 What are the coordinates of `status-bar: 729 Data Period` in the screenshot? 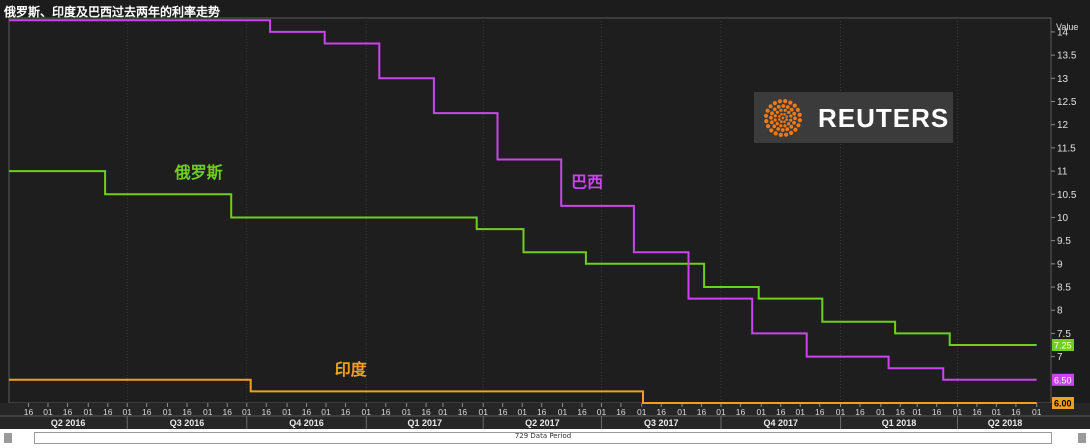 It's located at (545, 438).